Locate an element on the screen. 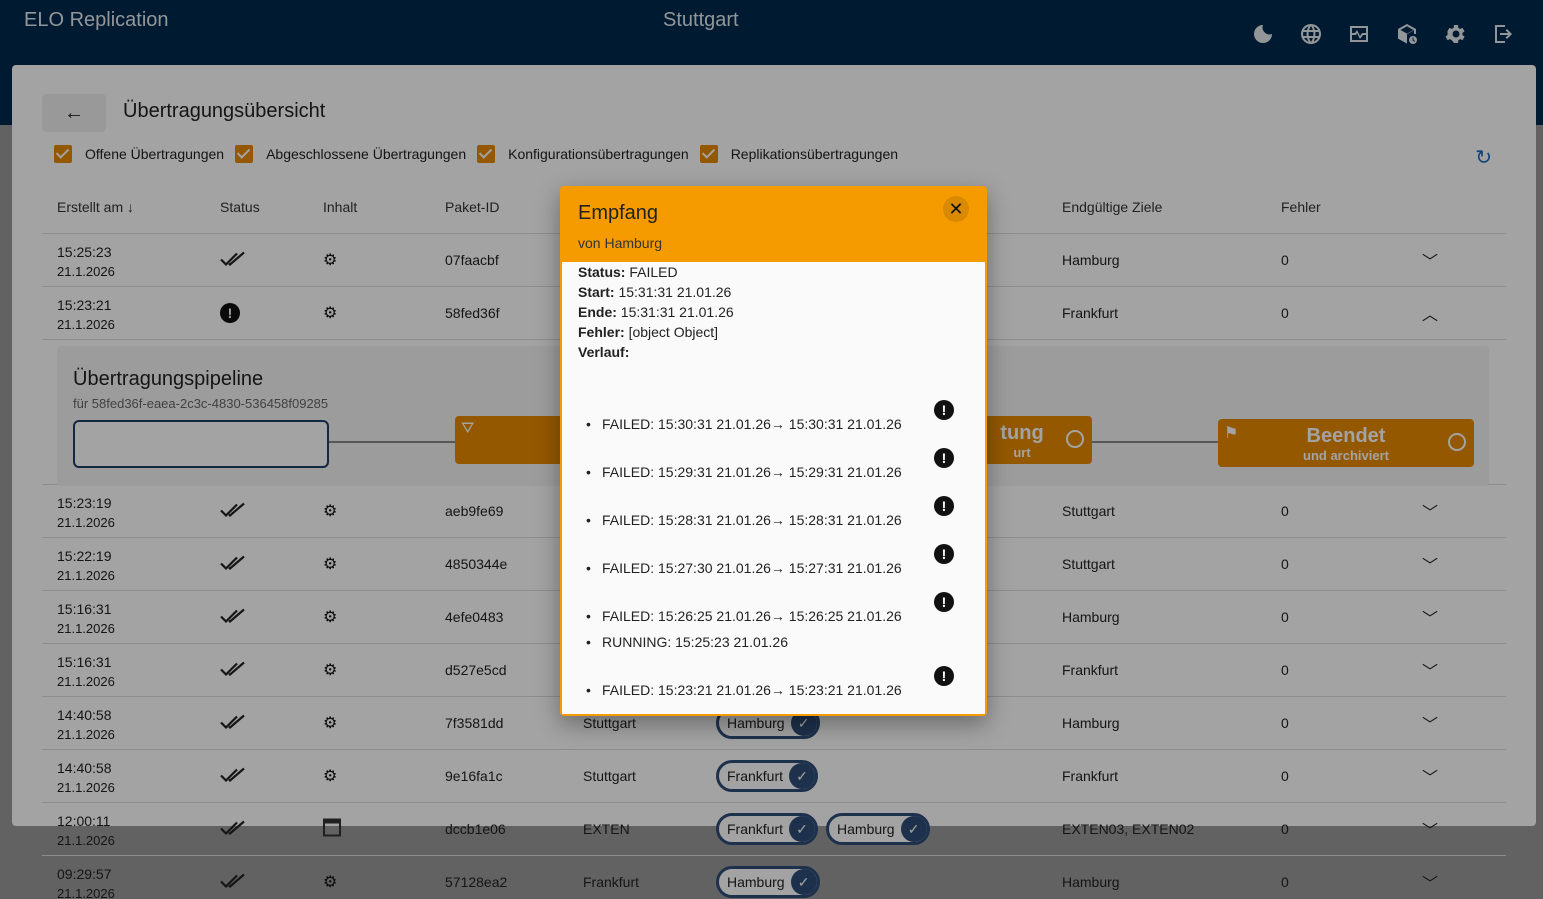 The height and width of the screenshot is (899, 1543). dialog-header: Empfang von Hamburg ✕ is located at coordinates (773, 225).